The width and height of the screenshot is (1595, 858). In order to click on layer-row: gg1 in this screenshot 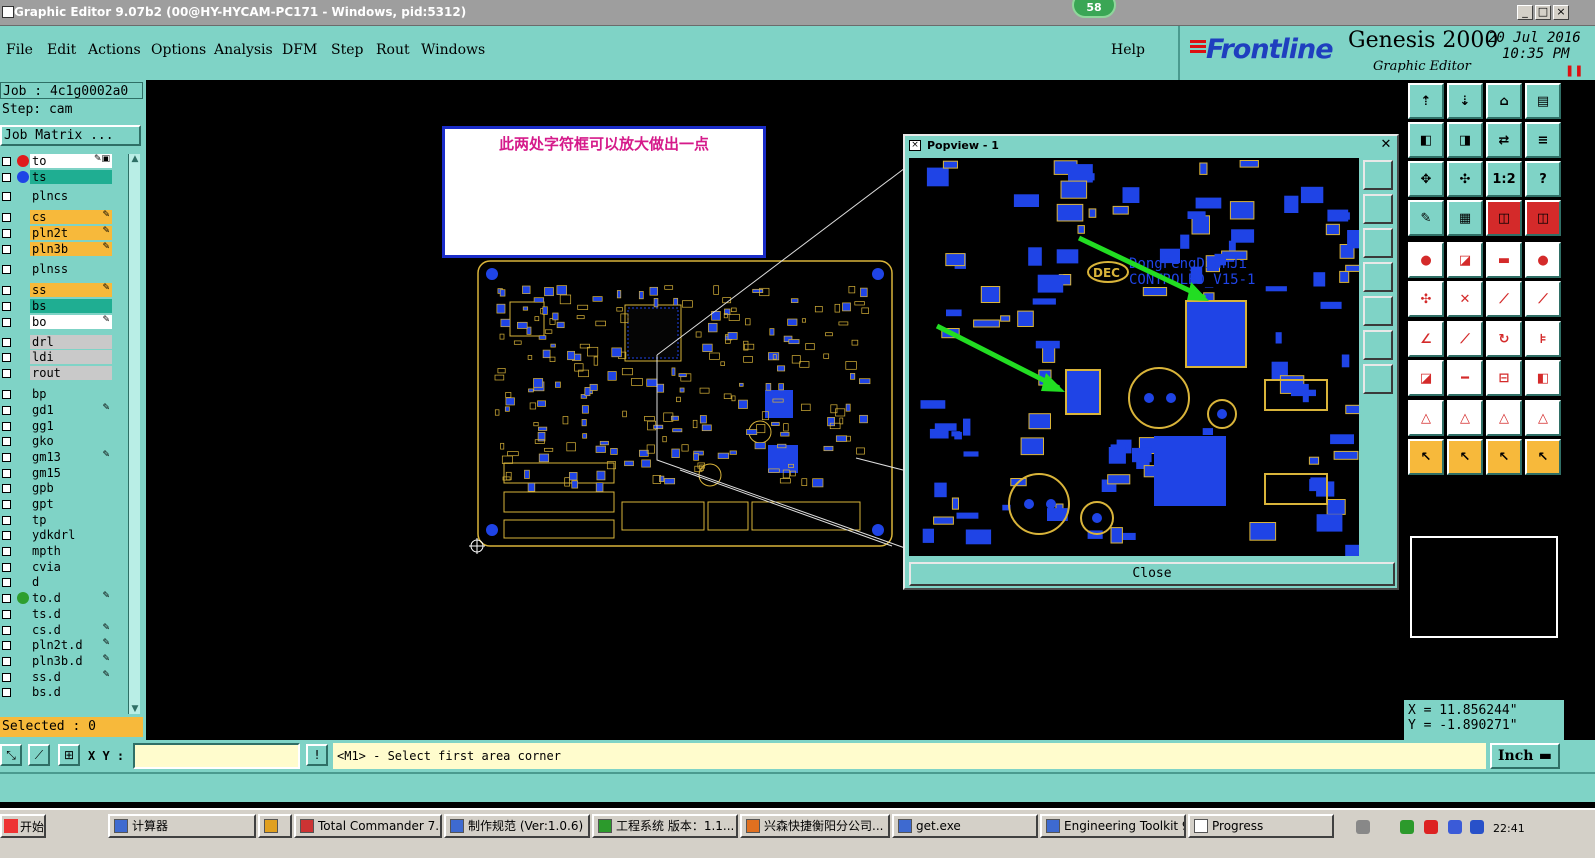, I will do `click(58, 426)`.